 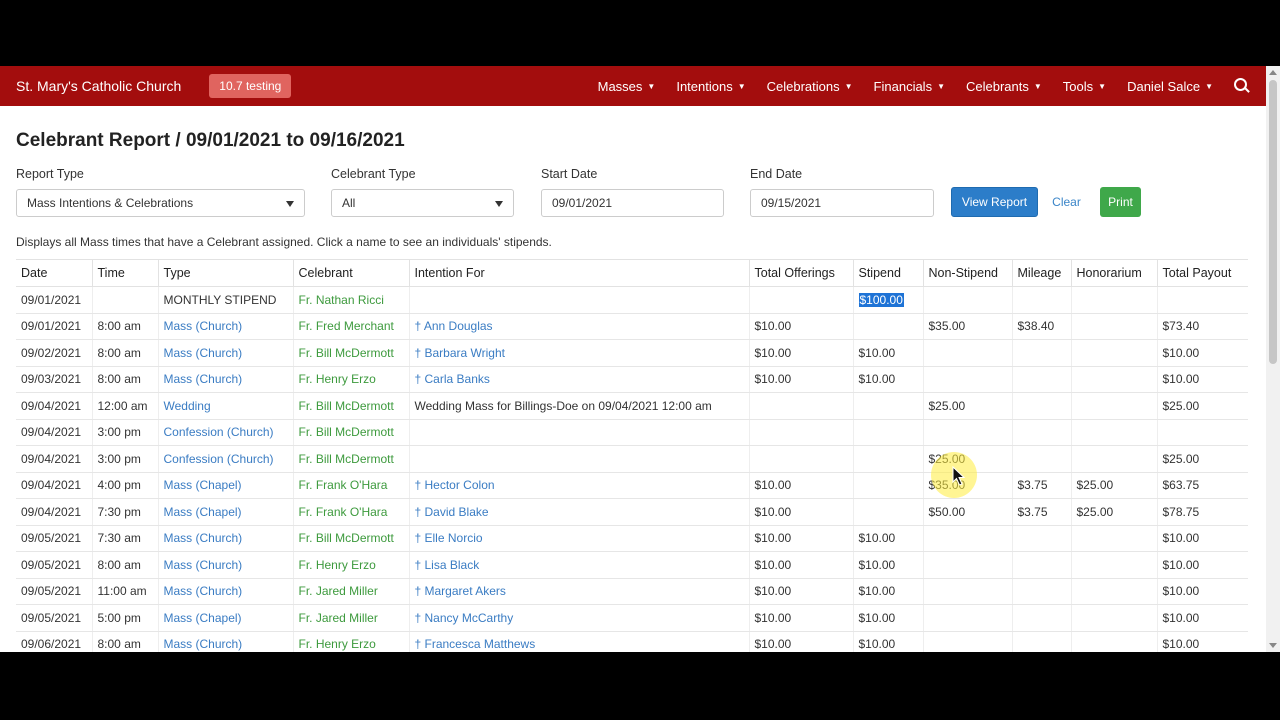 What do you see at coordinates (578, 379) in the screenshot?
I see `cell-intention-for: † Carla Banks` at bounding box center [578, 379].